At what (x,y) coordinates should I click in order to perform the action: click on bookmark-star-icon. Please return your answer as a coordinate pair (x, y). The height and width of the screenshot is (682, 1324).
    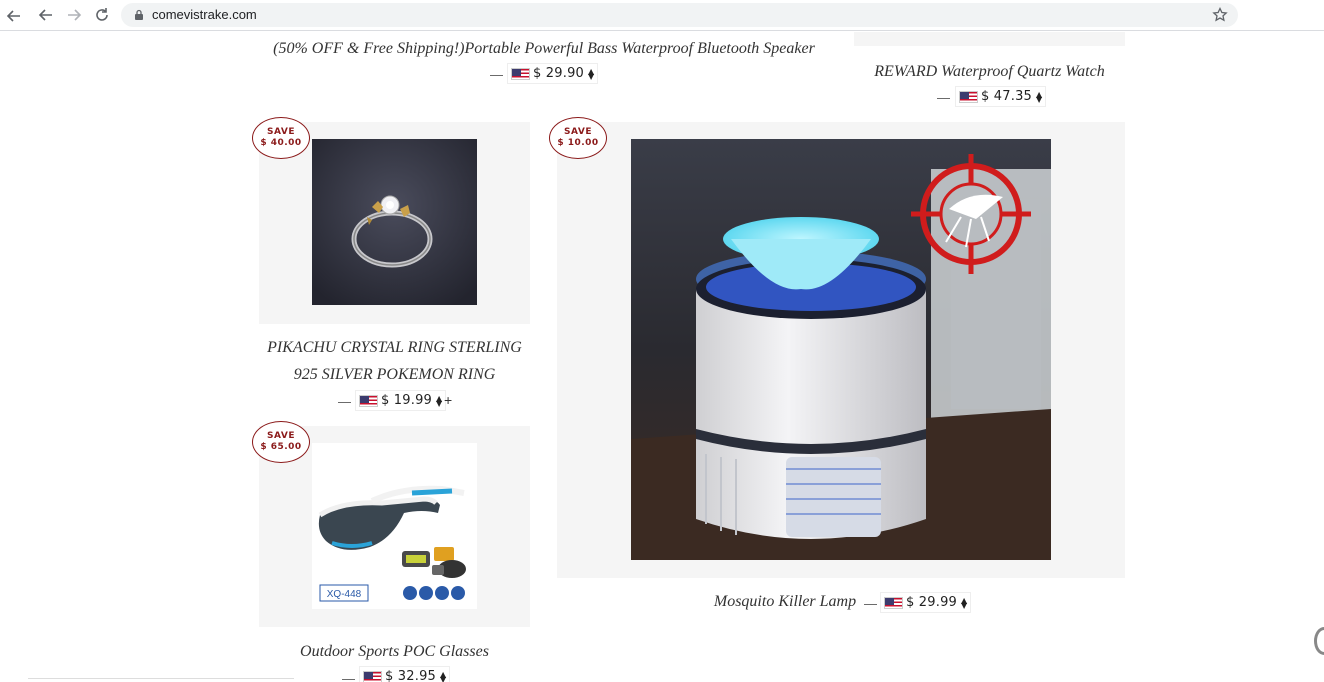
    Looking at the image, I should click on (1220, 15).